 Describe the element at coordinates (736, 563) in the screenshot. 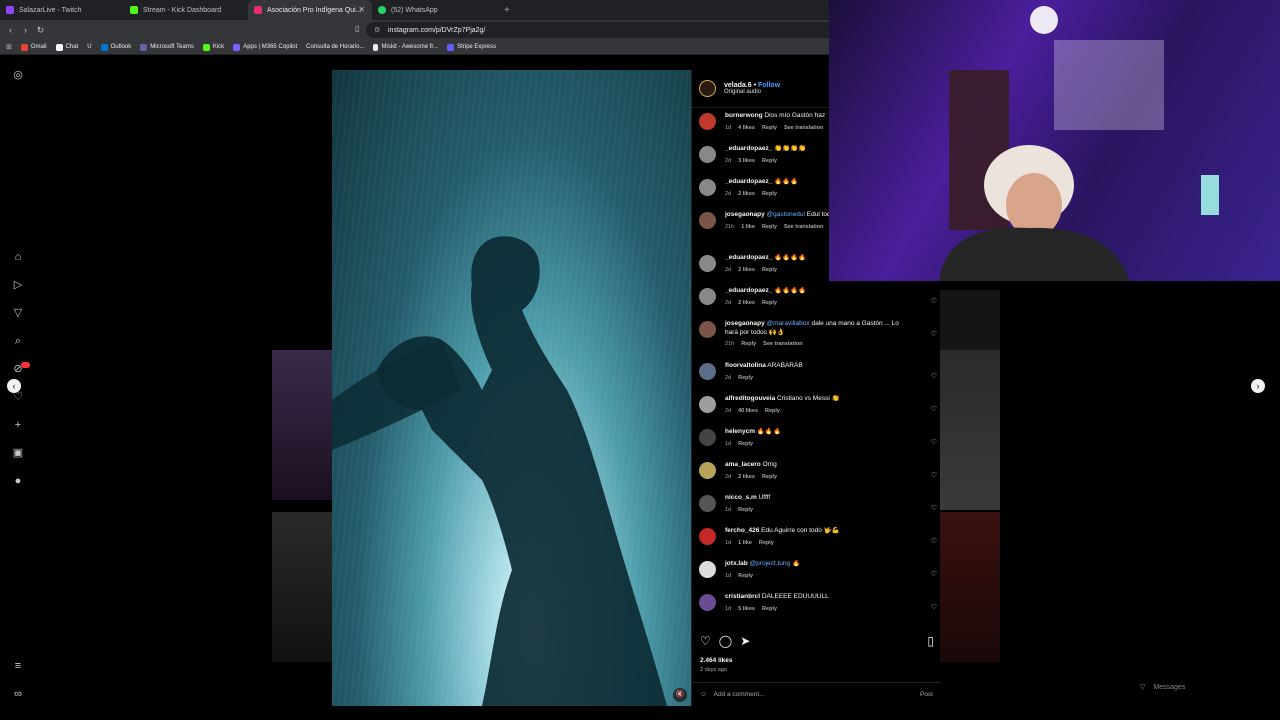

I see `comment-username: jotx.lab` at that location.